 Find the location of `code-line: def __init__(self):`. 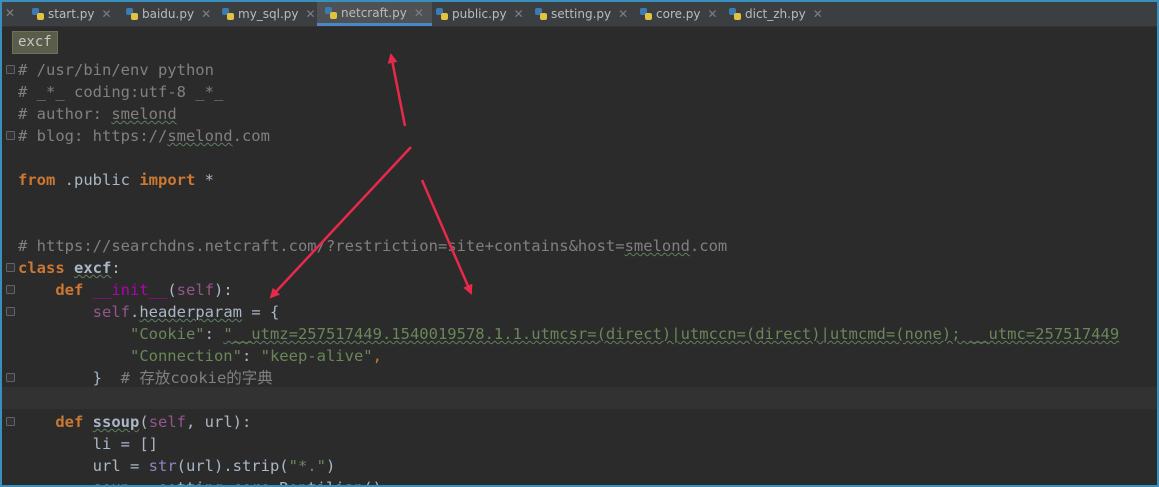

code-line: def __init__(self): is located at coordinates (144, 290).